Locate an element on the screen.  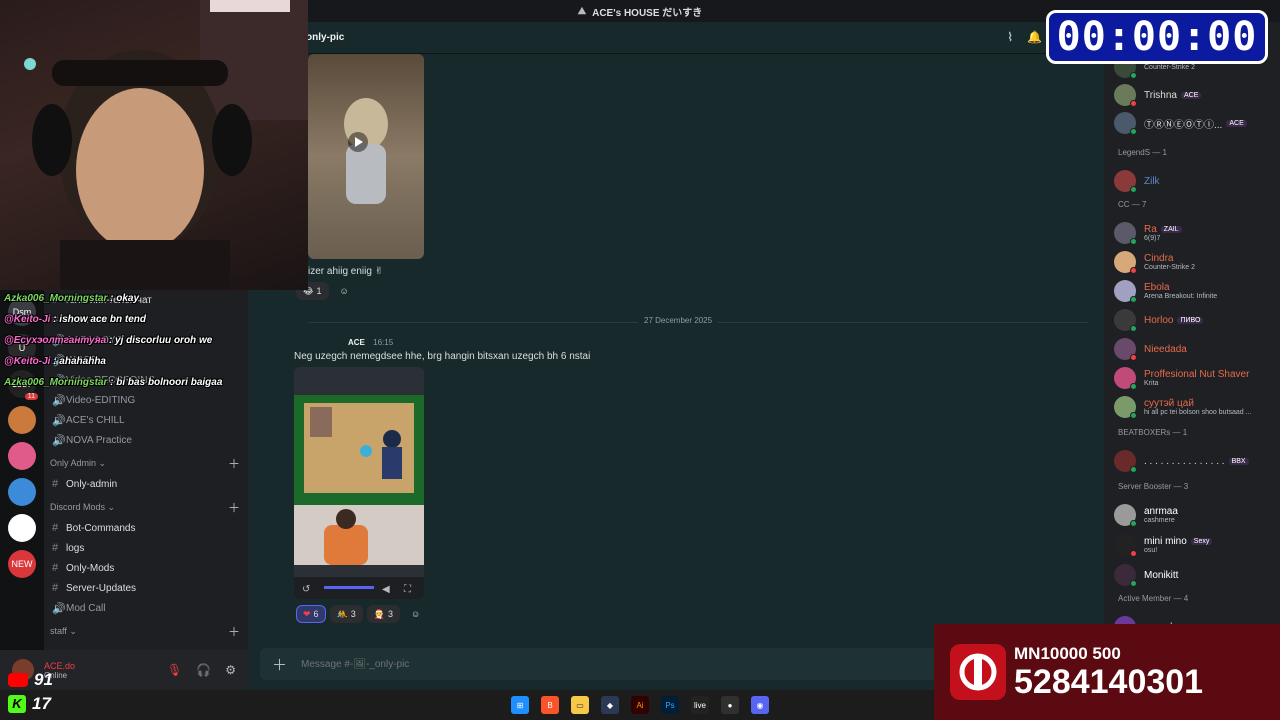
bell-icon: 🔔 is located at coordinates (1034, 37).